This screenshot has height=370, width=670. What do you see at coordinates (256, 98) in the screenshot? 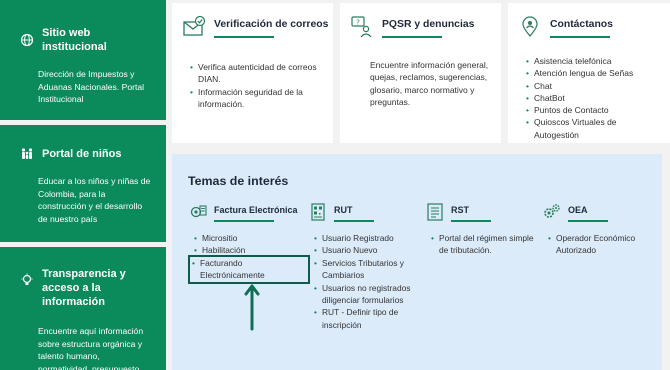
I see `list-item: Información seguridad de la información.` at bounding box center [256, 98].